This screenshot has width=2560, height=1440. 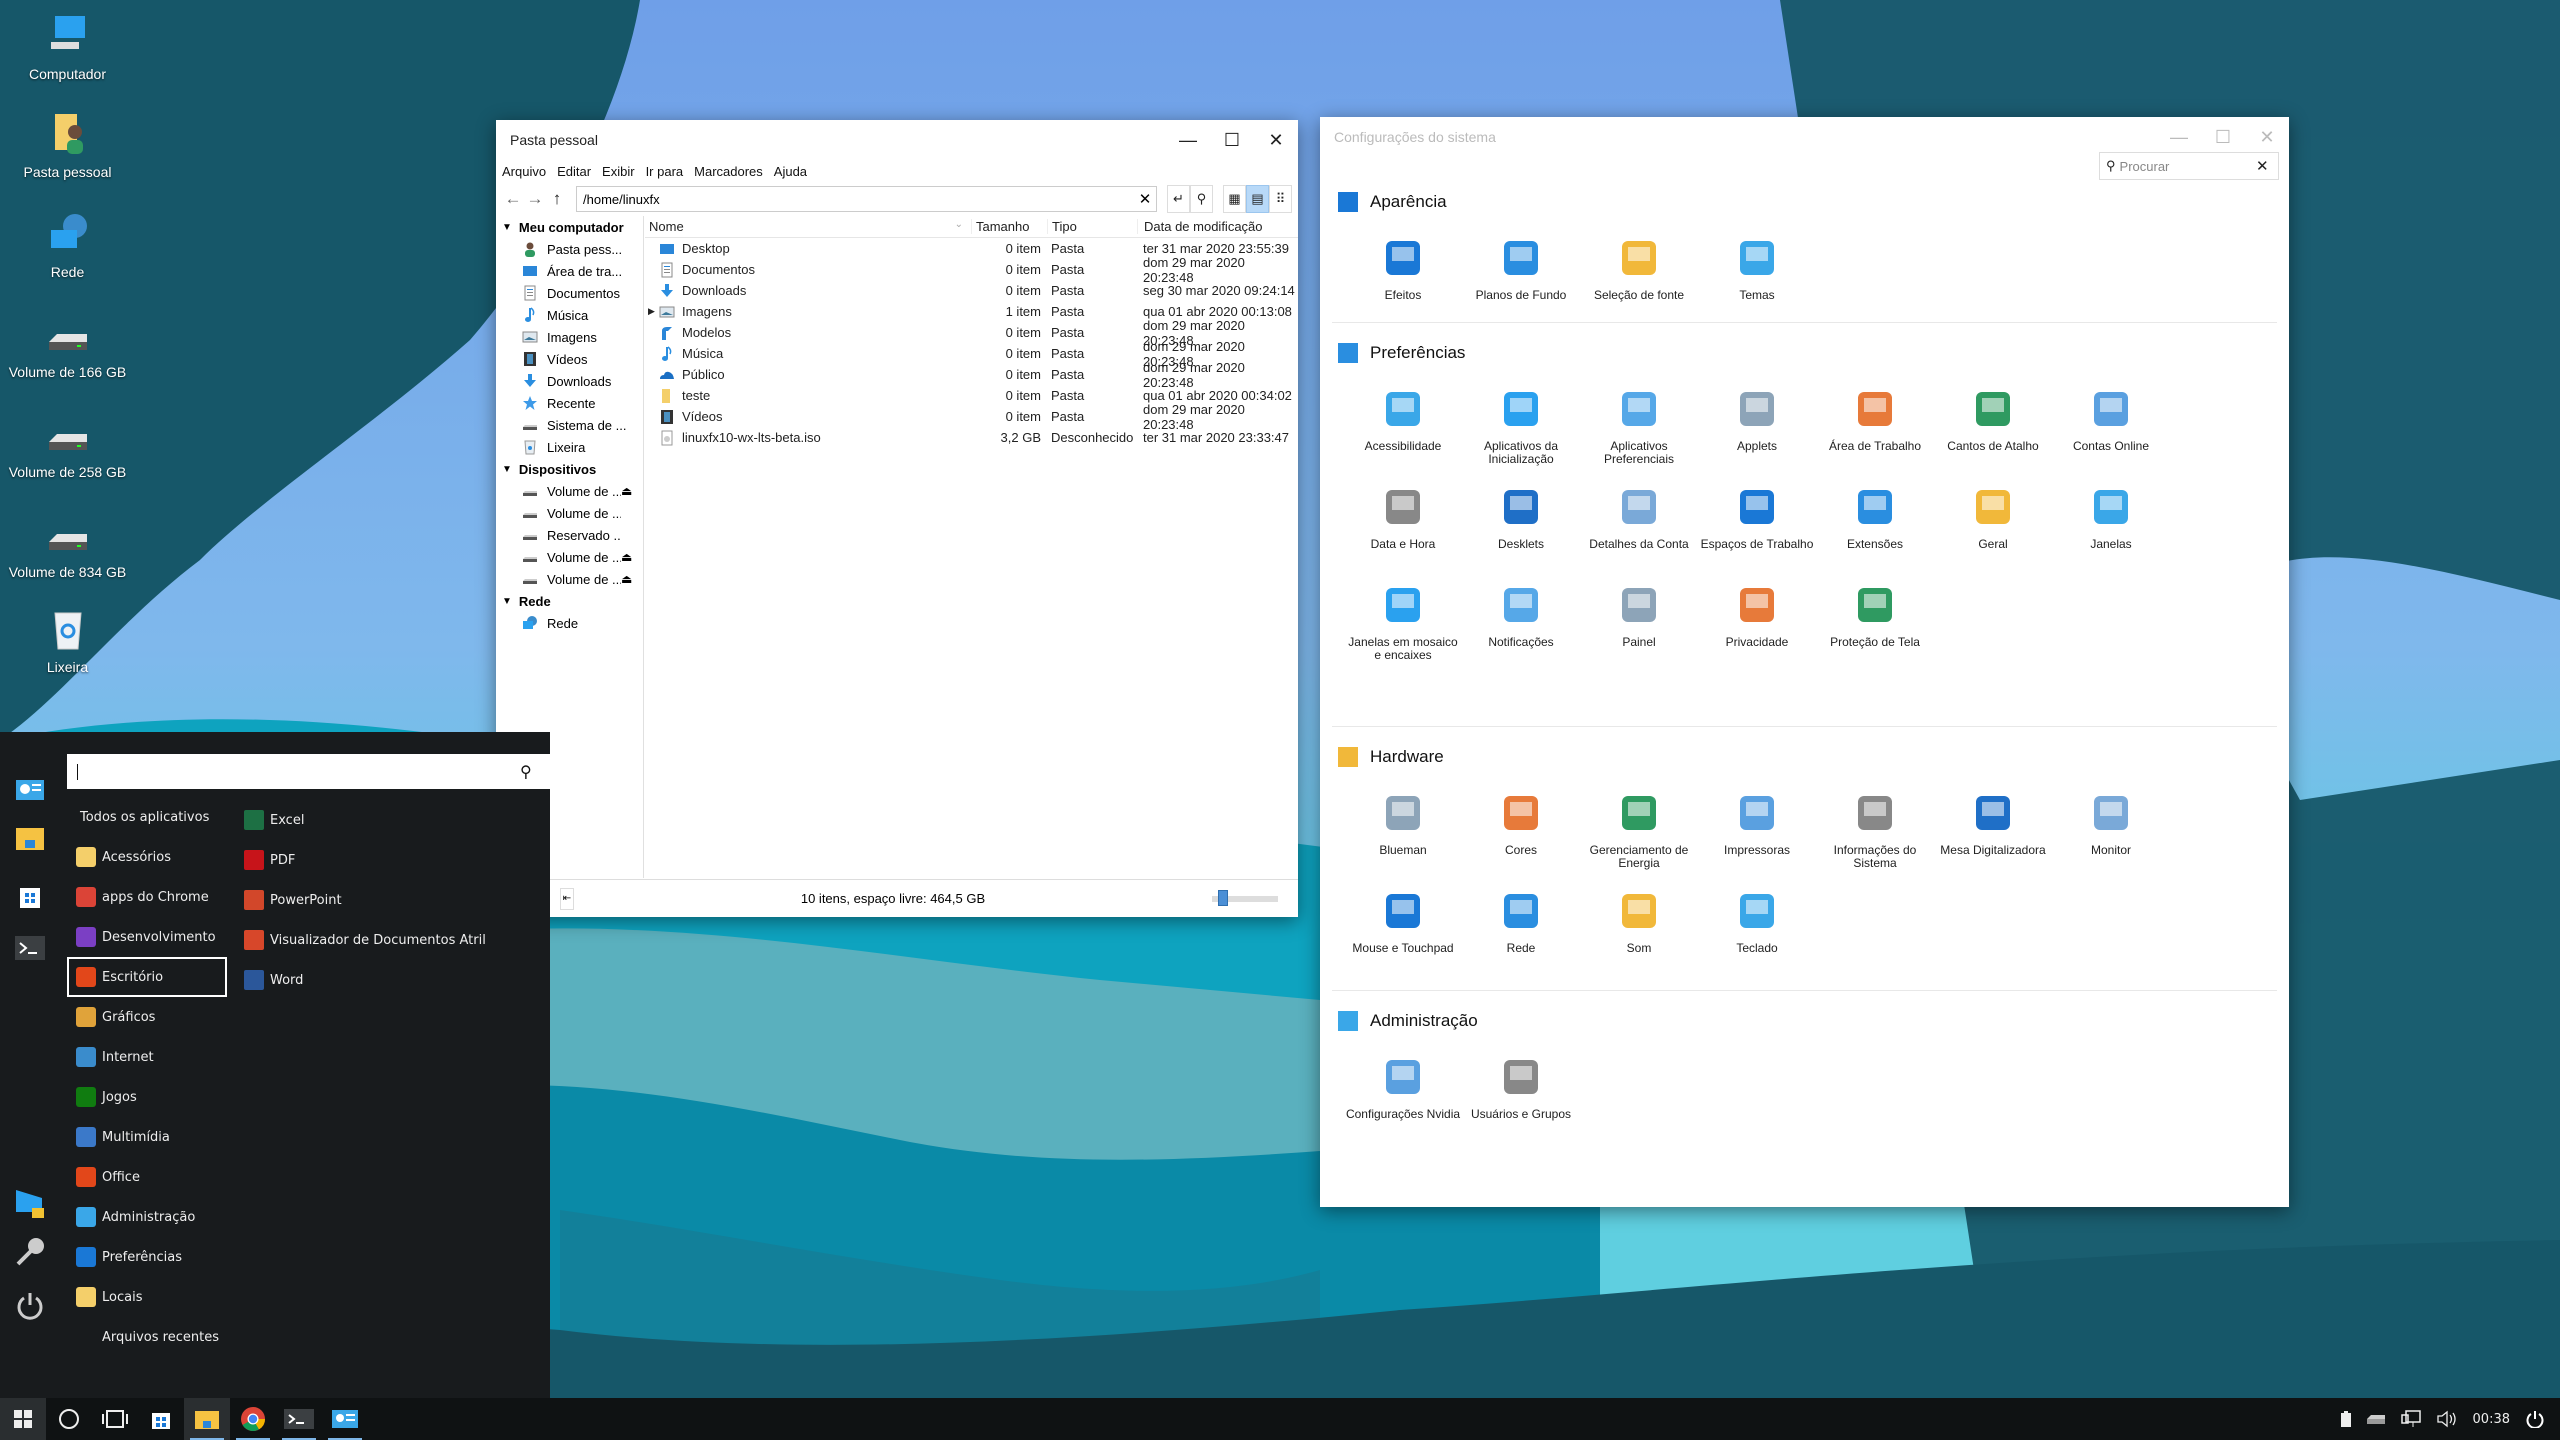 I want to click on app-item: Word, so click(x=365, y=980).